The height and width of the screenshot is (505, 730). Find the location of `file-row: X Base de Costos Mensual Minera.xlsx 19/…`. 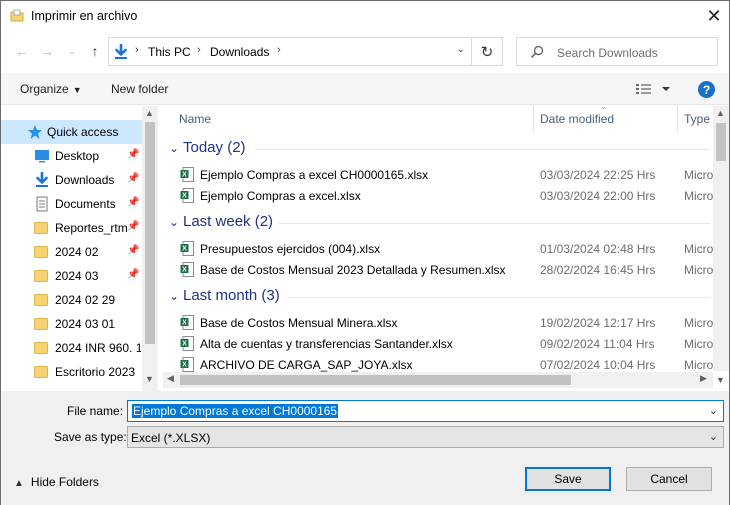

file-row: X Base de Costos Mensual Minera.xlsx 19/… is located at coordinates (449, 322).